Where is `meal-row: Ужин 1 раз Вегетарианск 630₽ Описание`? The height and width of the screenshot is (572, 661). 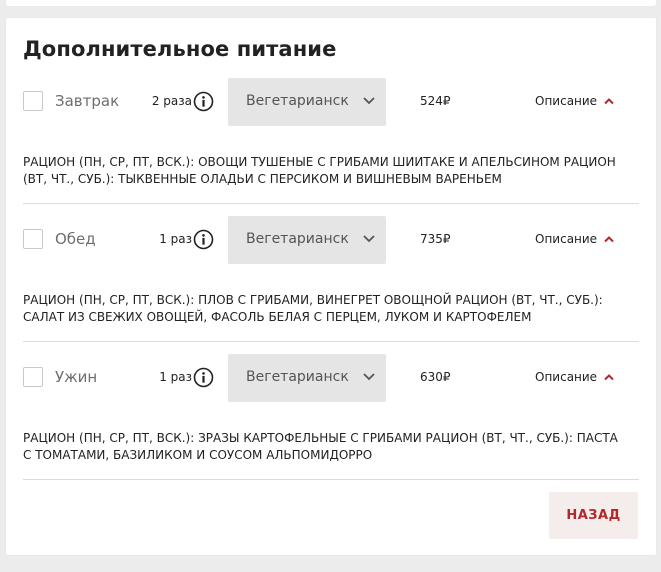 meal-row: Ужин 1 раз Вегетарианск 630₽ Описание is located at coordinates (331, 378).